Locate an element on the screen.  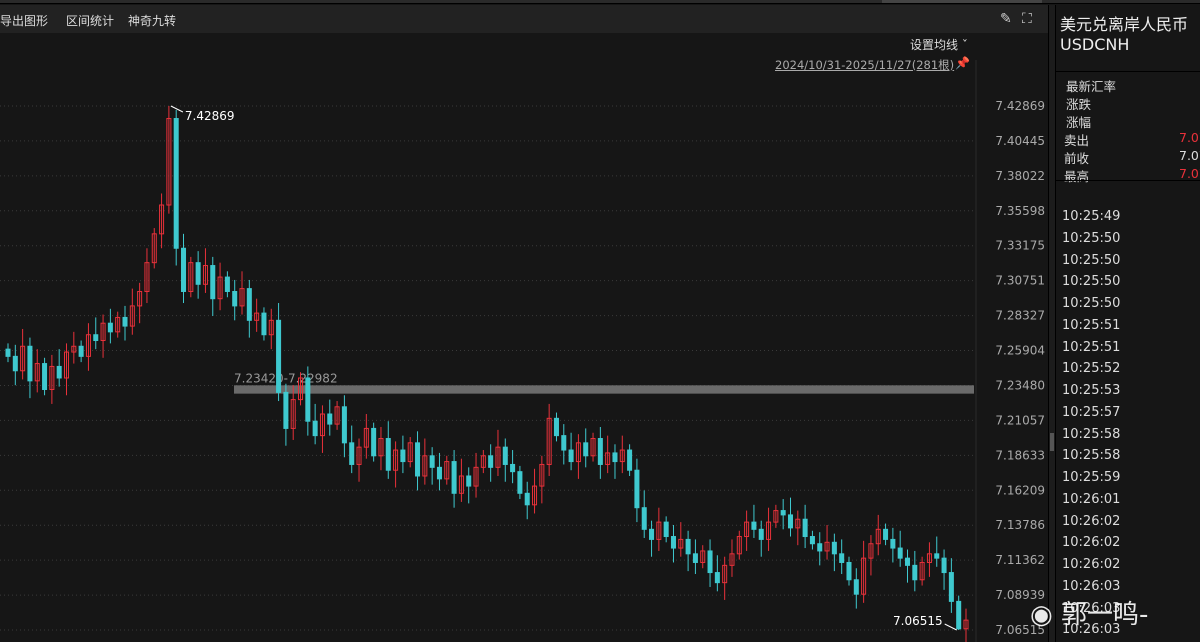
panel-splitter is located at coordinates (1051, 323).